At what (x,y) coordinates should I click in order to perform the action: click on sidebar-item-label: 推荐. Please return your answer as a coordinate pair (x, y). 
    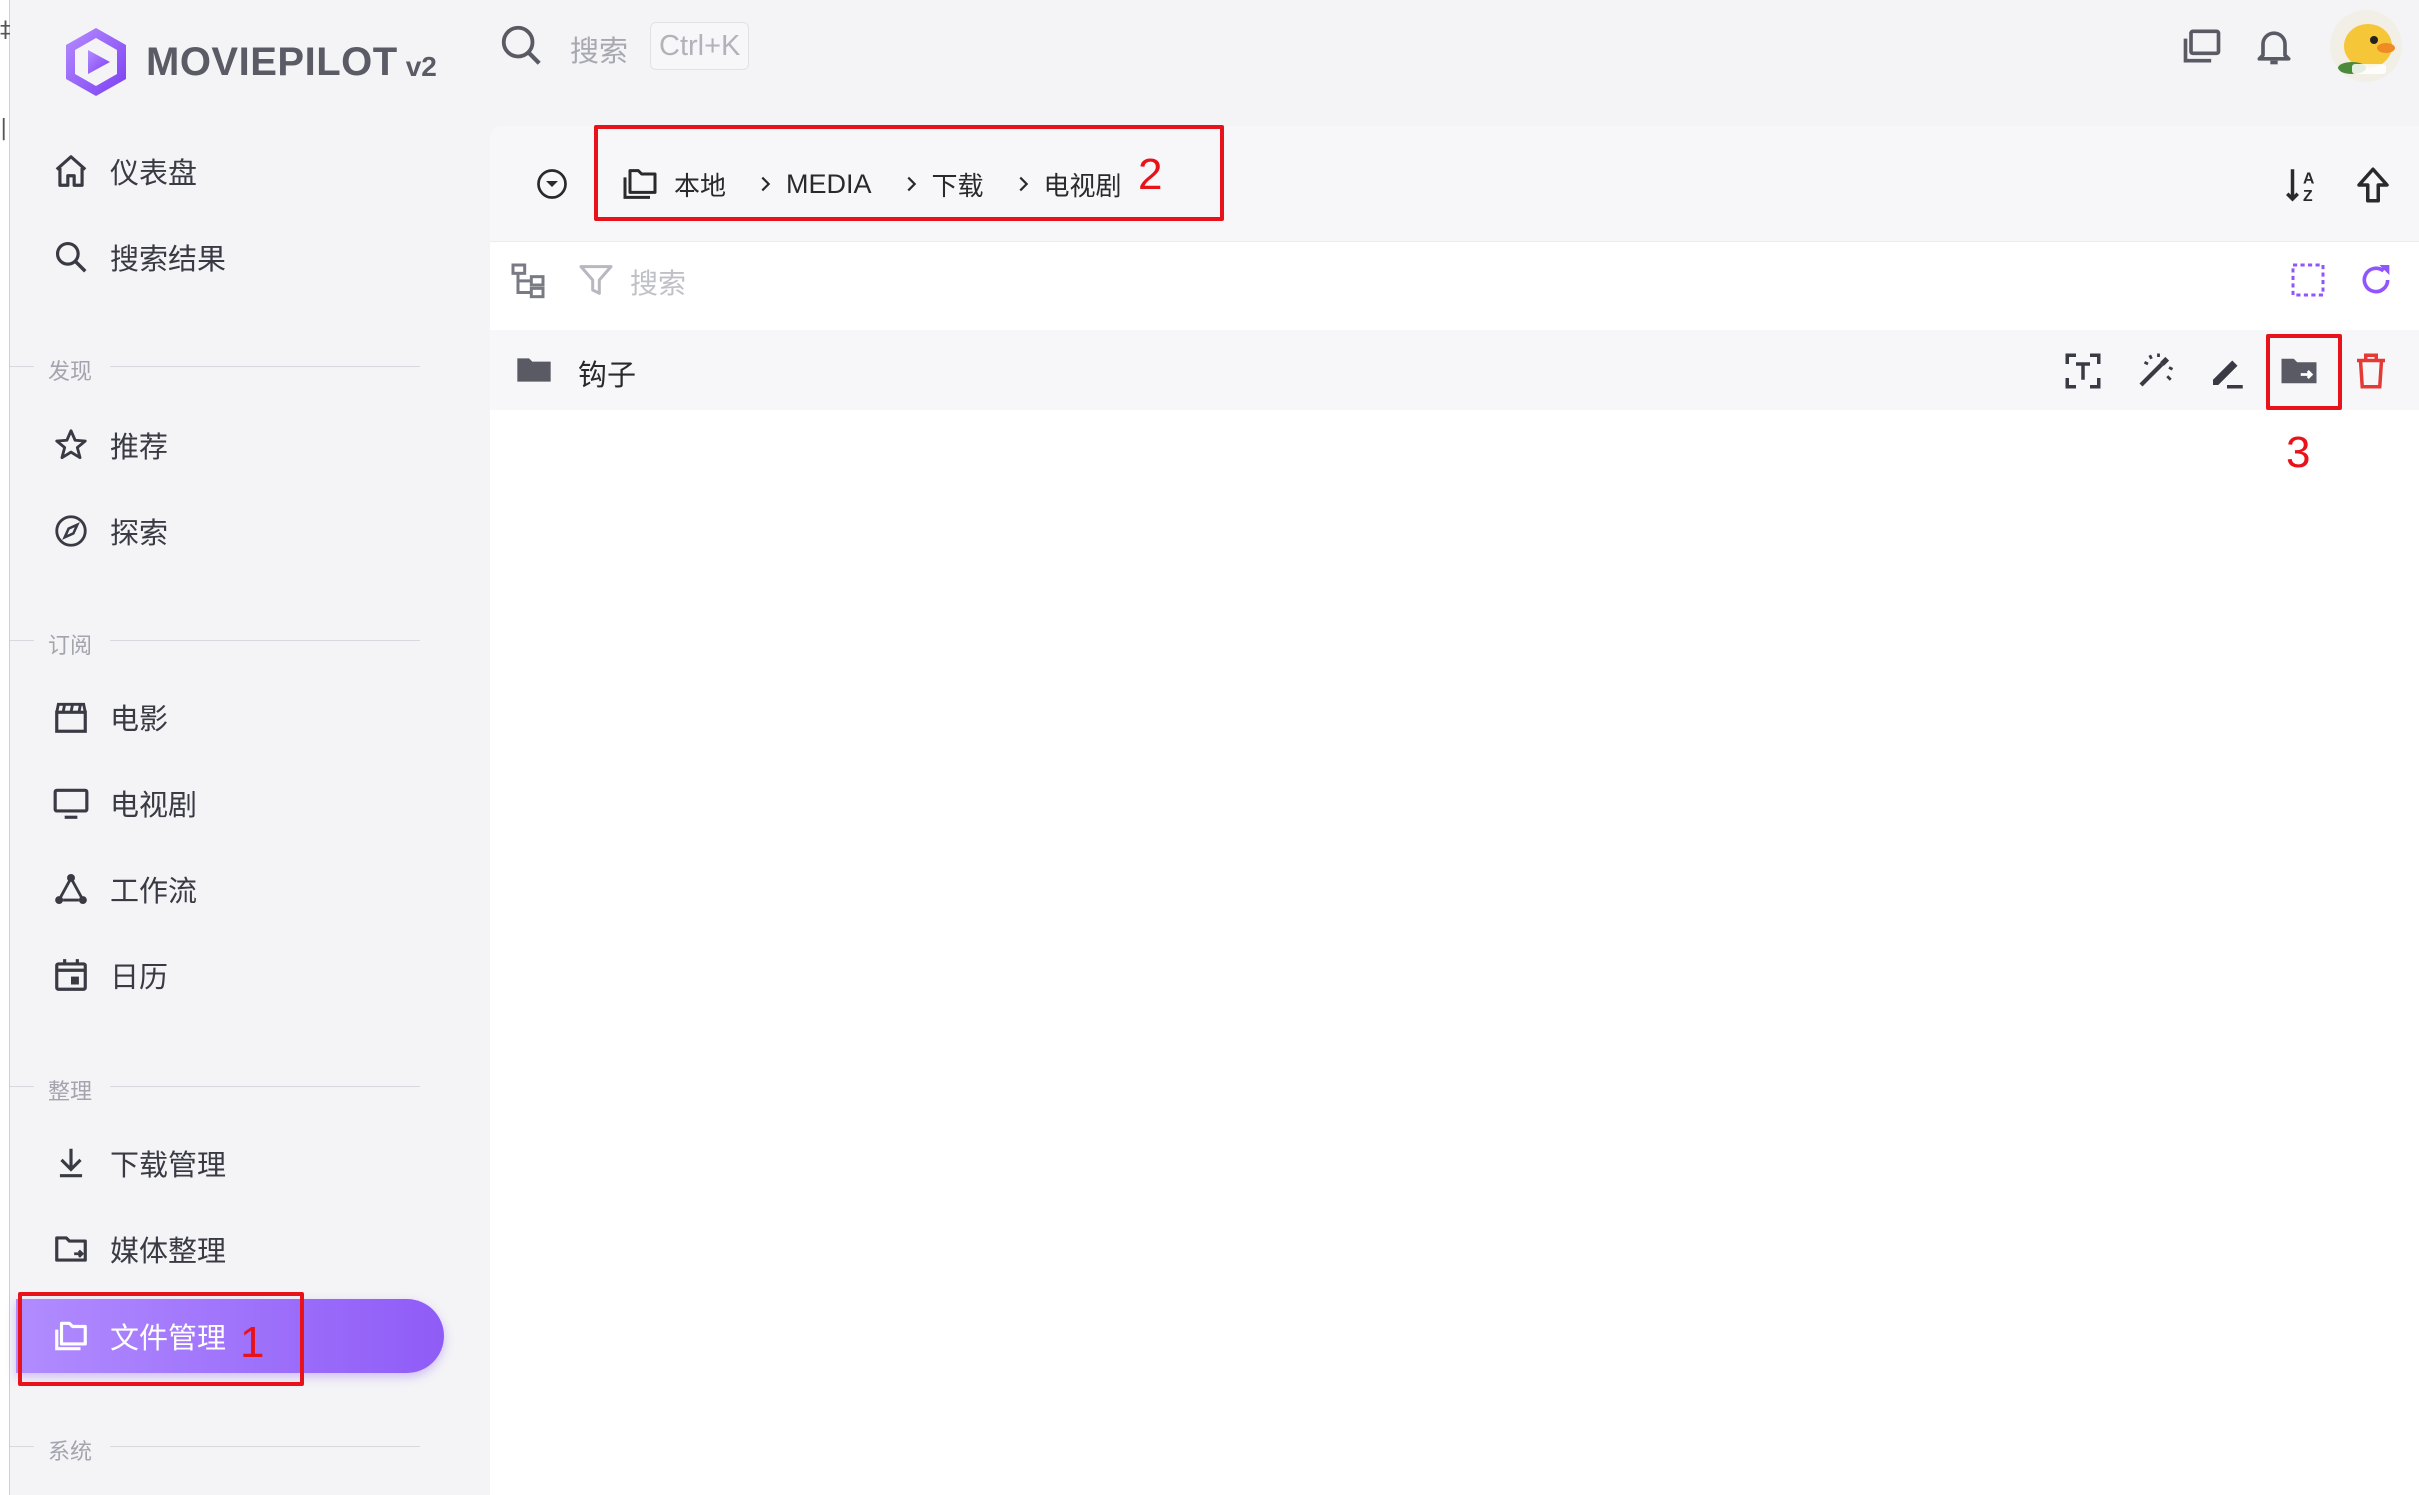
    Looking at the image, I should click on (139, 447).